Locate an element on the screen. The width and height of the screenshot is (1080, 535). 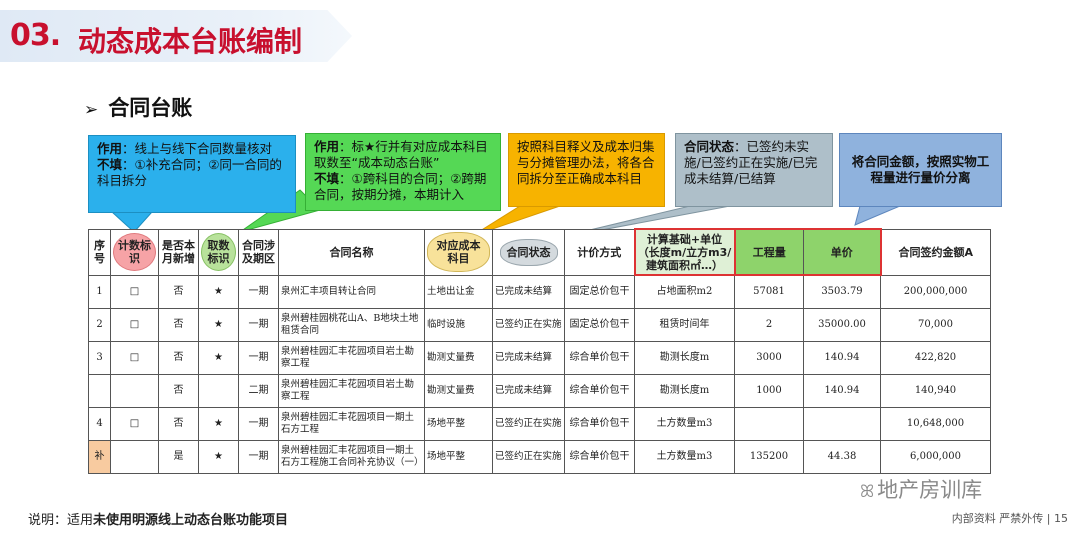
footnote-emphasis: 未使用明源线上动态台账功能项目 is located at coordinates (191, 520).